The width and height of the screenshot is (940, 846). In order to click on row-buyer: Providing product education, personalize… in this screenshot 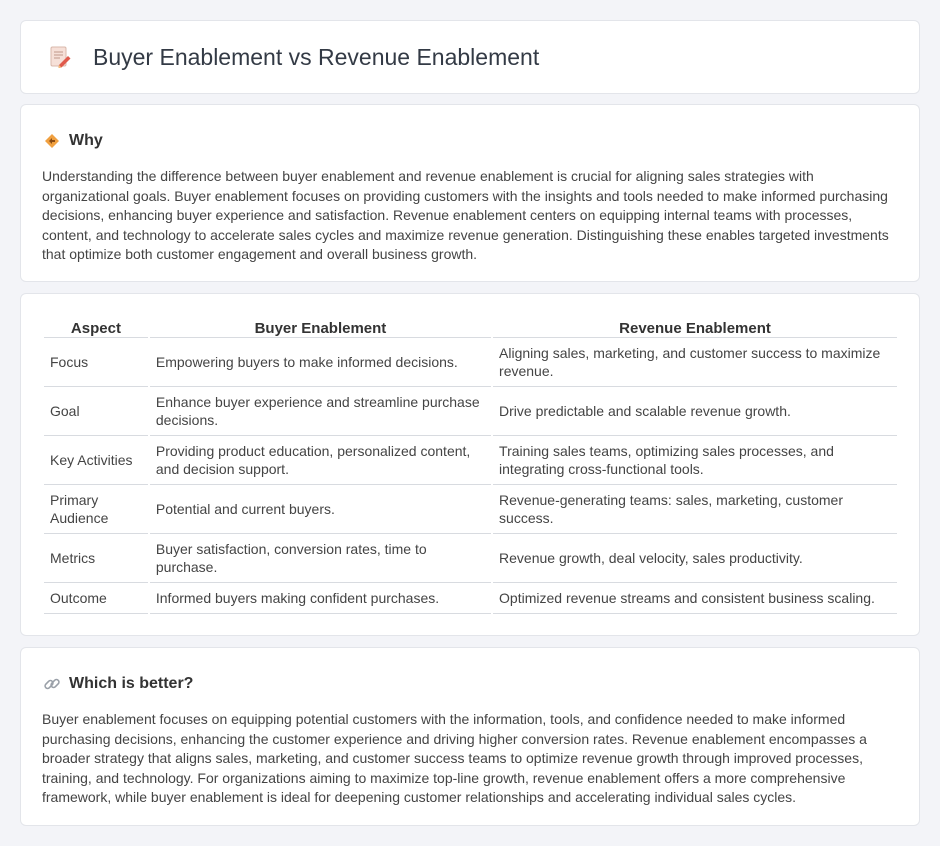, I will do `click(320, 460)`.